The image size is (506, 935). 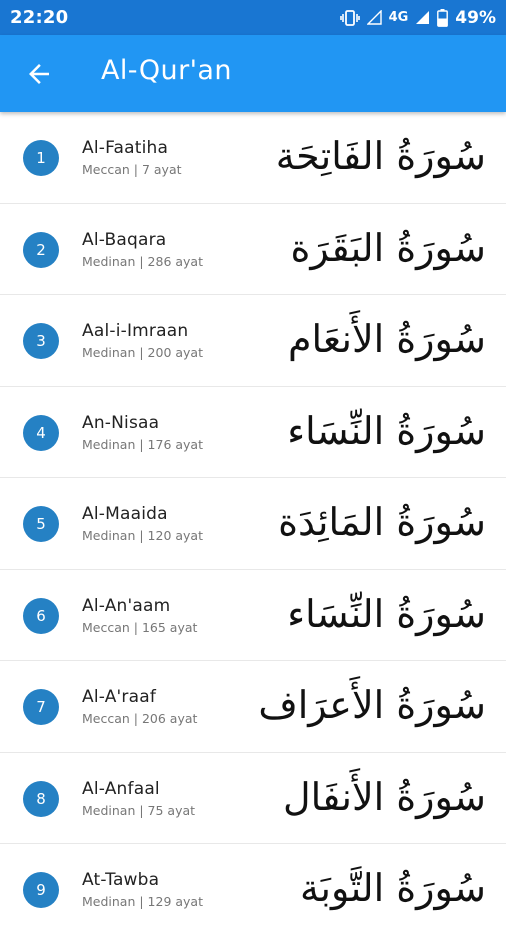 What do you see at coordinates (166, 70) in the screenshot?
I see `page-title: Al-Qur'an` at bounding box center [166, 70].